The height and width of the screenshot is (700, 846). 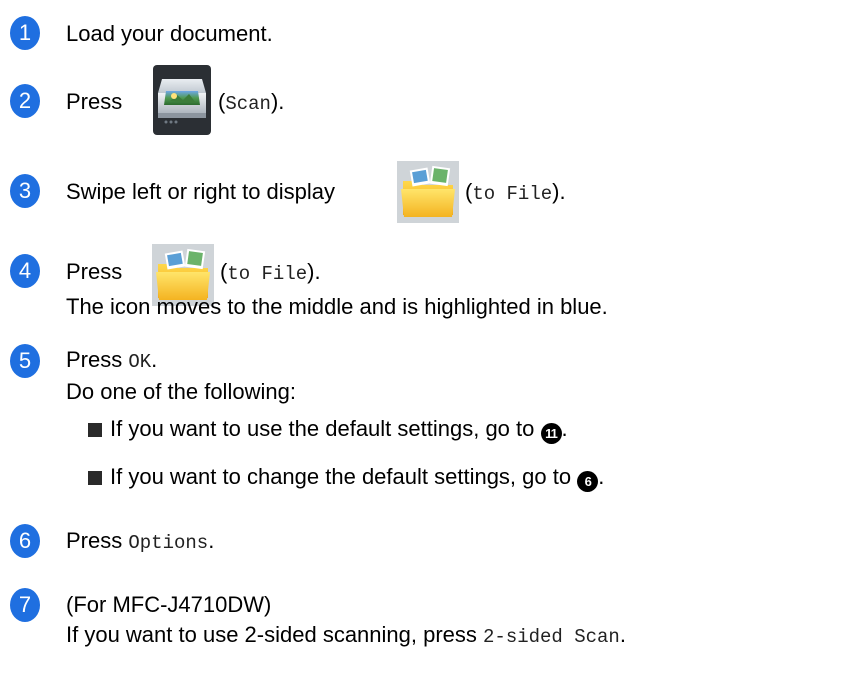 What do you see at coordinates (168, 543) in the screenshot?
I see `button-name-options: Options` at bounding box center [168, 543].